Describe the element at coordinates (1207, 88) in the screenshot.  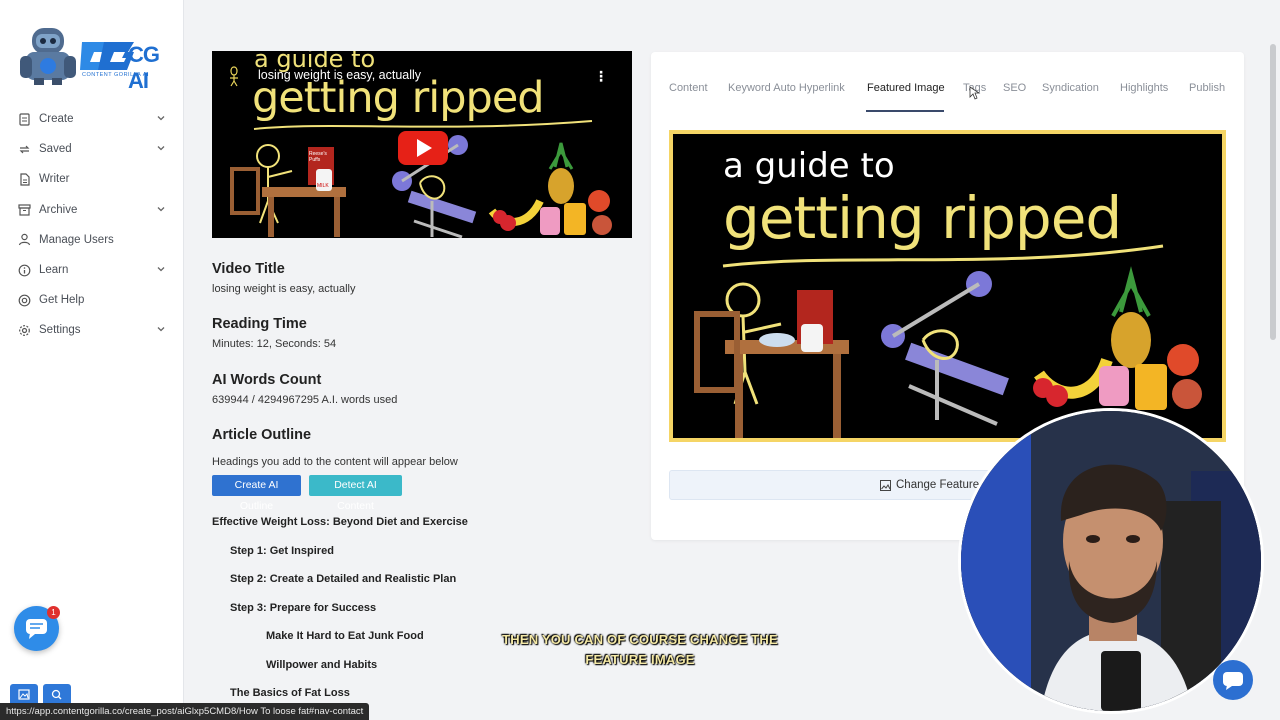
I see `tab-publish: Publish` at that location.